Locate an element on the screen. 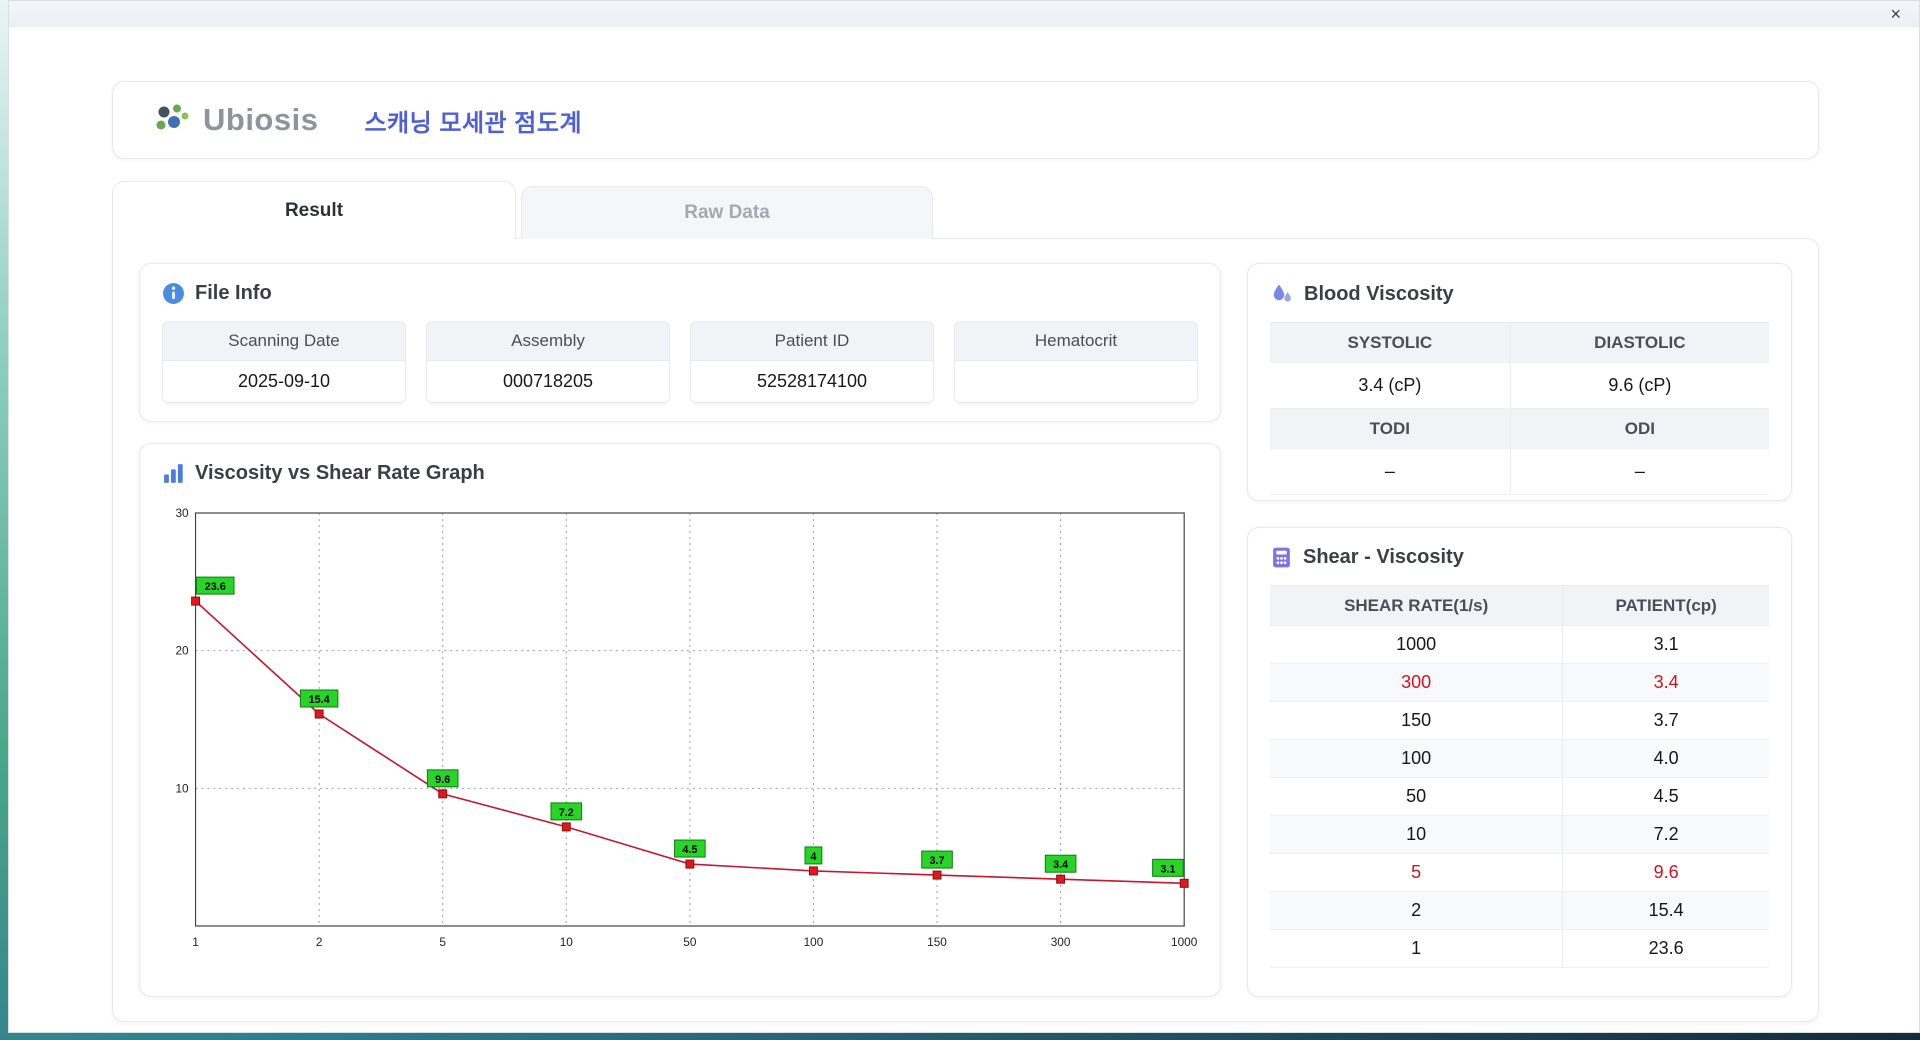 This screenshot has width=1920, height=1040. svg-text: 3.4 is located at coordinates (1060, 865).